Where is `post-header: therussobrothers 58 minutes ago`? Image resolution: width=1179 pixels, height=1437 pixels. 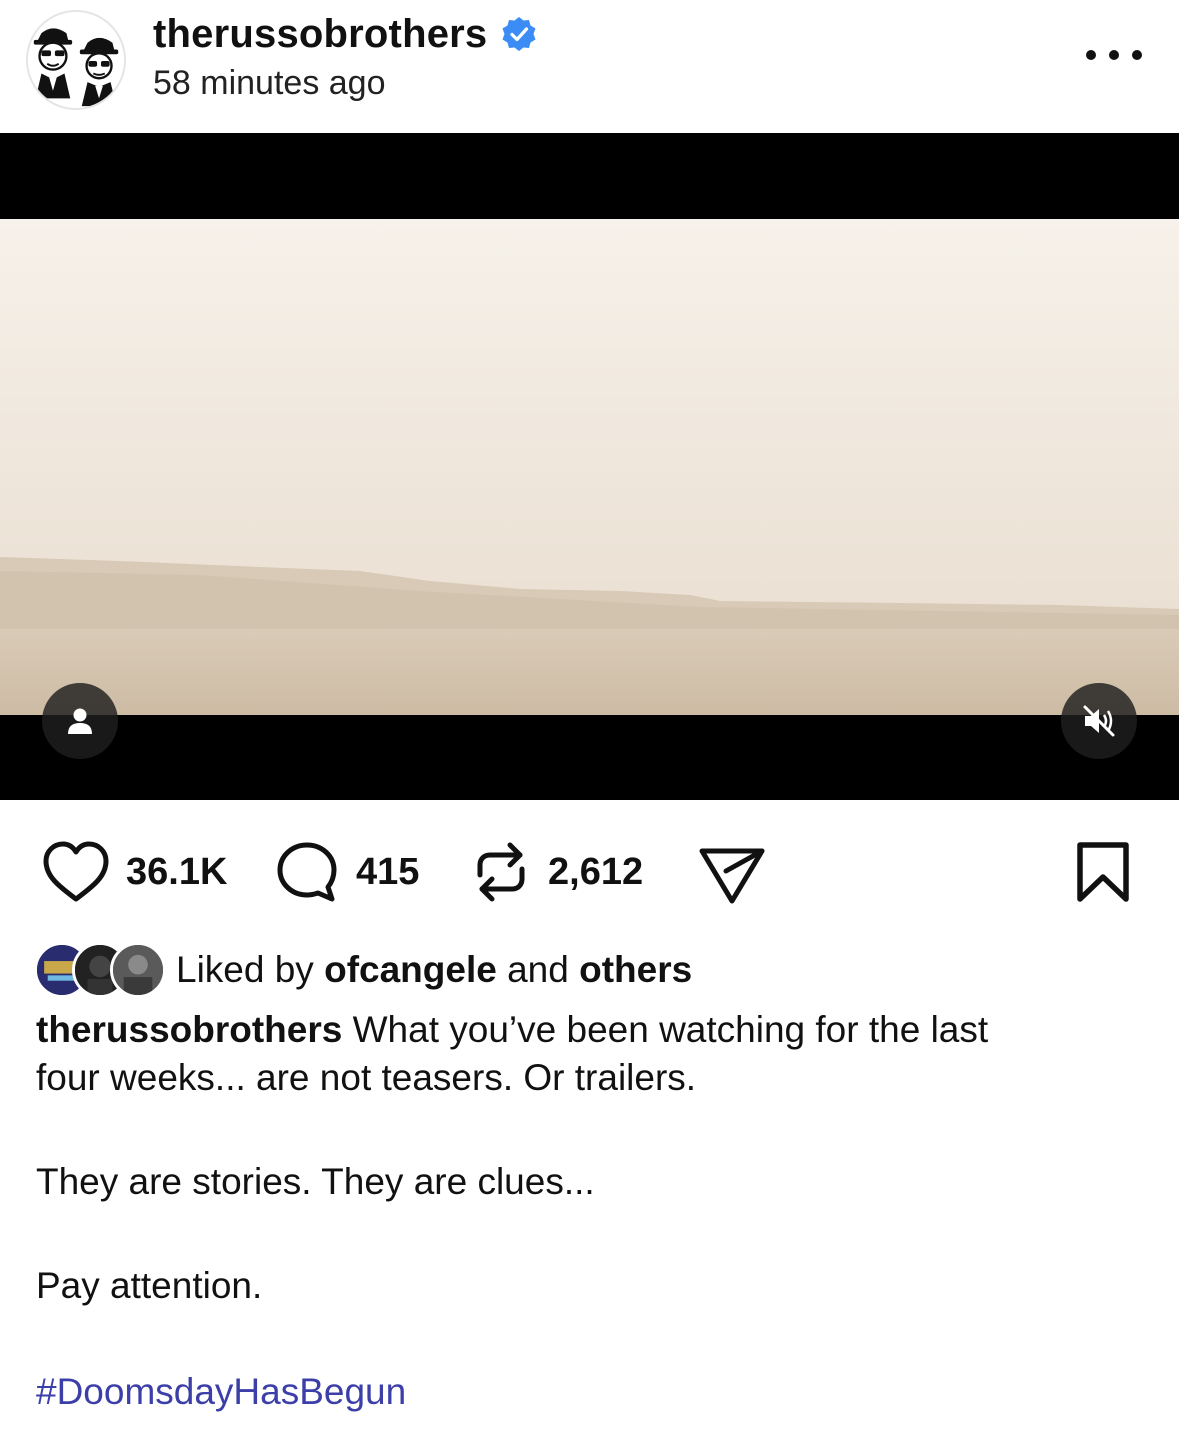 post-header: therussobrothers 58 minutes ago is located at coordinates (589, 66).